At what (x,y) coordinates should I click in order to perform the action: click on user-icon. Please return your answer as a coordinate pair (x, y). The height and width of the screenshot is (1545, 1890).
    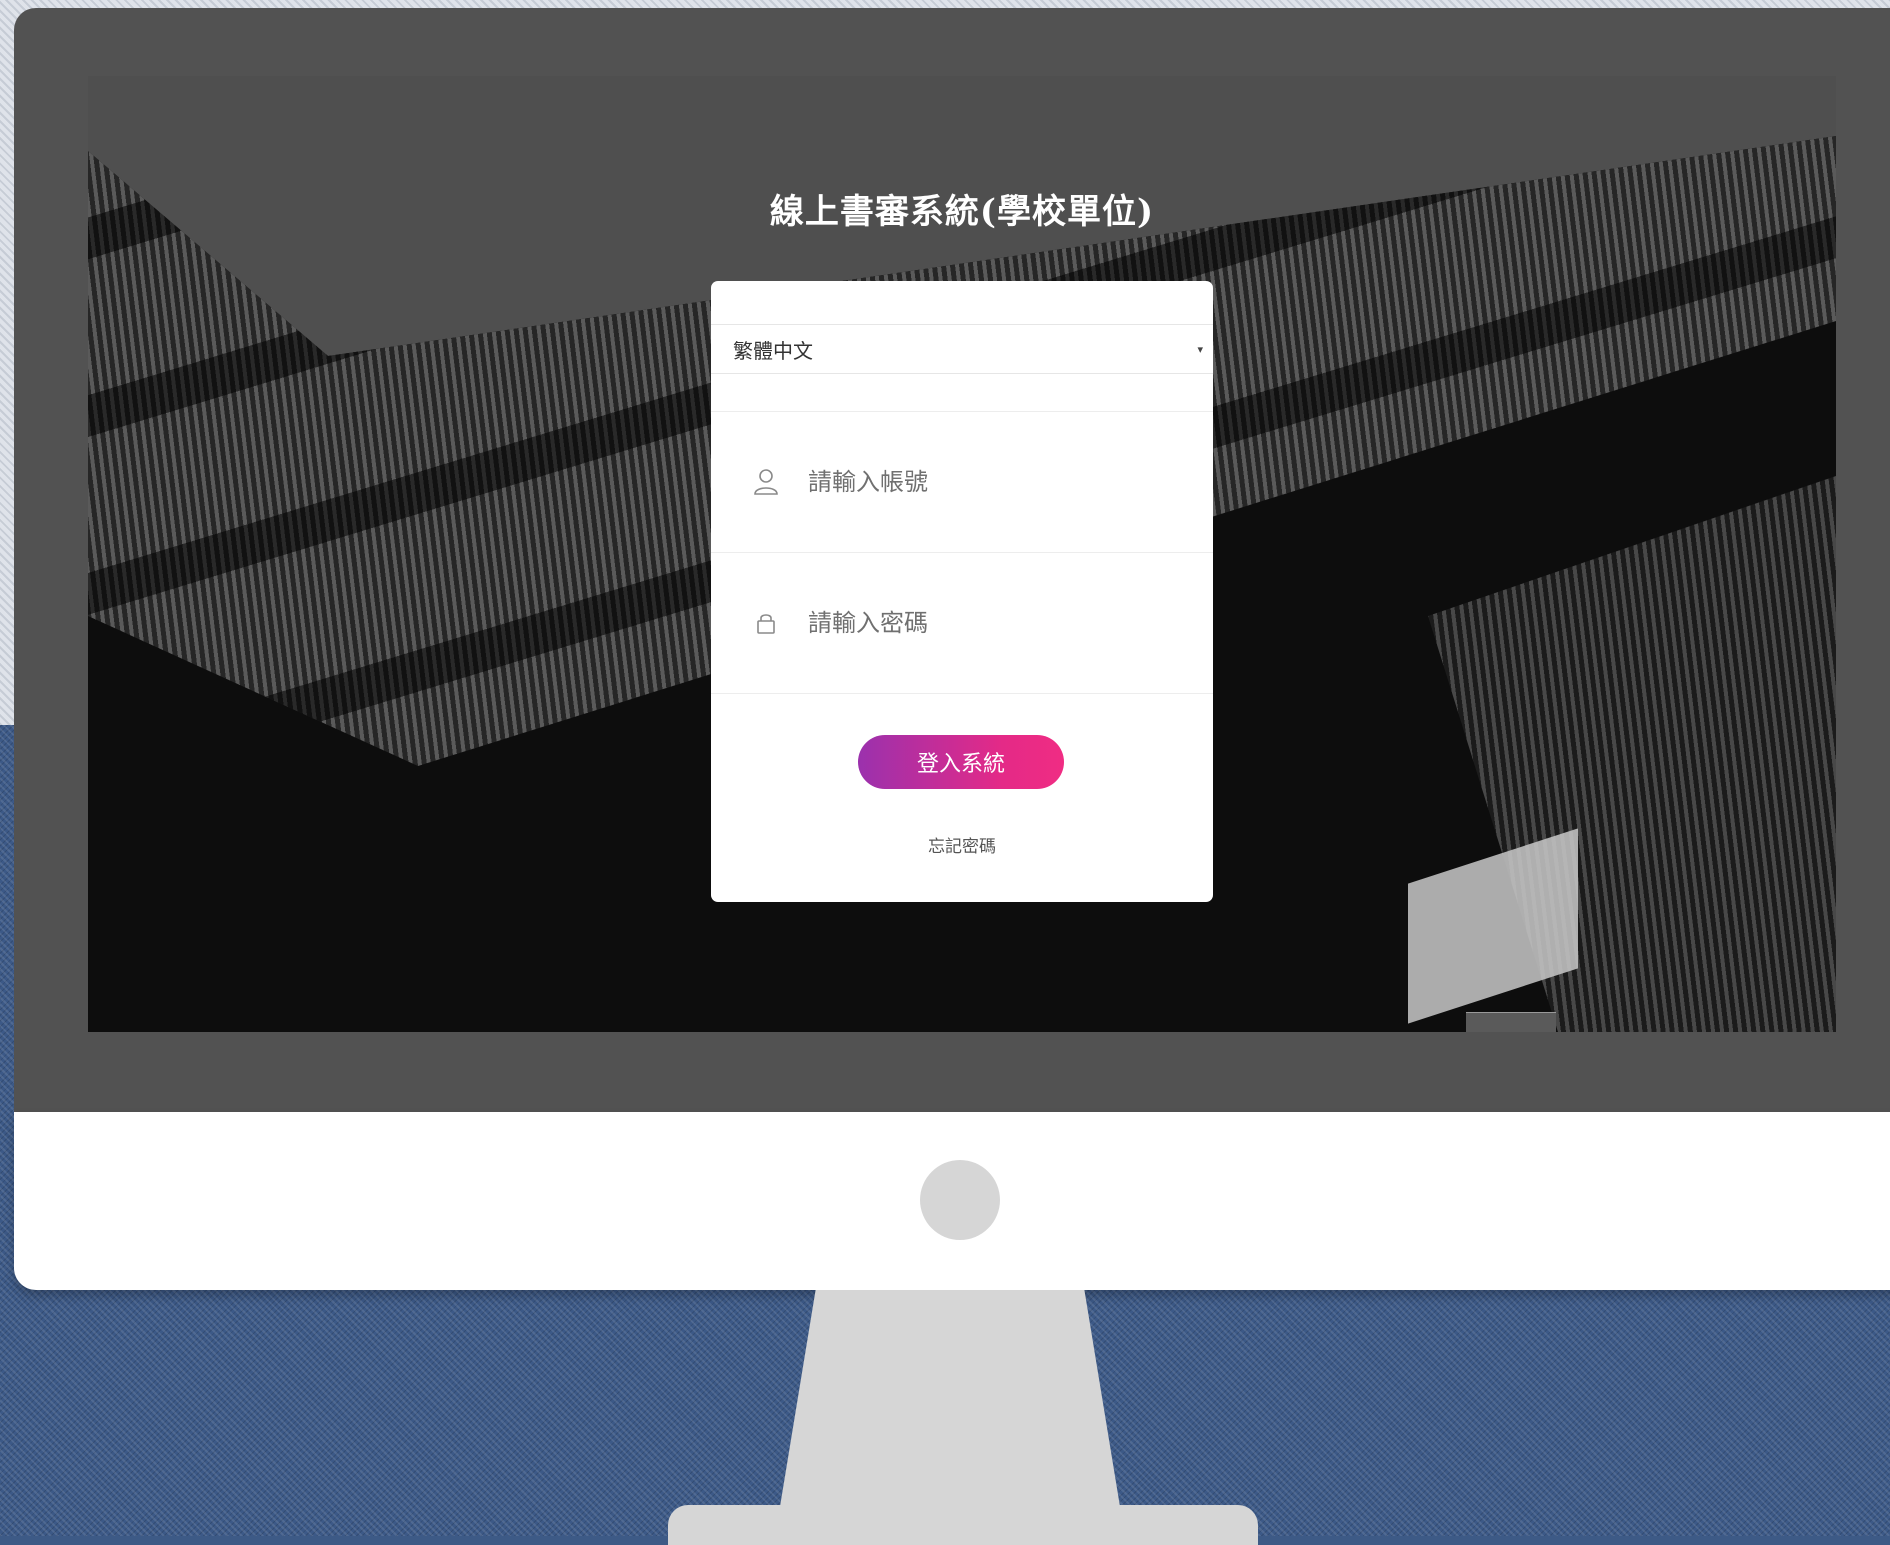
    Looking at the image, I should click on (766, 482).